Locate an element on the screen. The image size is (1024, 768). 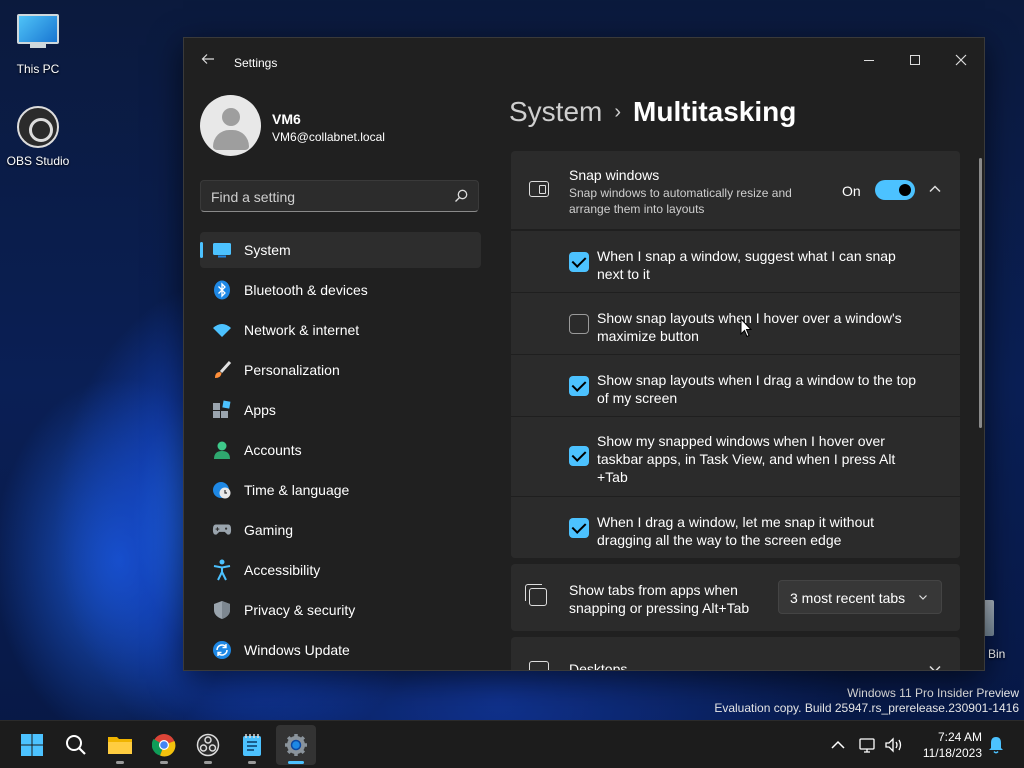
desktop-icon-this-pc: This PC is located at coordinates (38, 42).